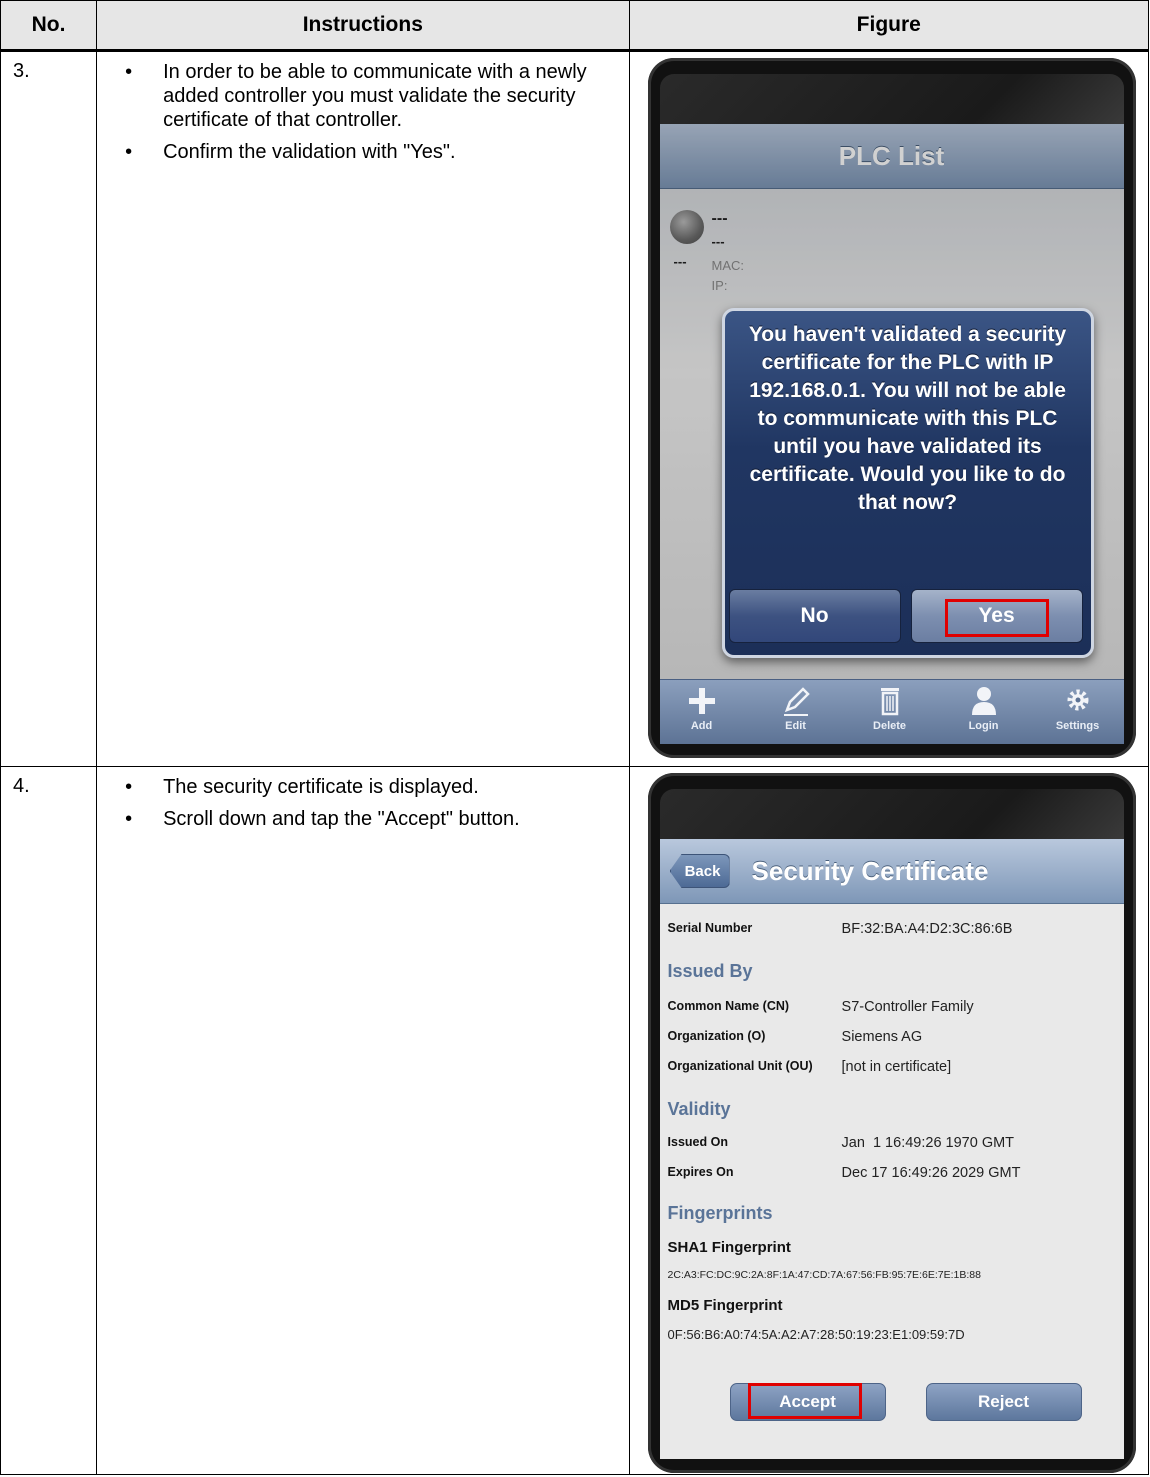  I want to click on serial-value: BF:32:BA:A4:D2:3C:86:6B, so click(927, 929).